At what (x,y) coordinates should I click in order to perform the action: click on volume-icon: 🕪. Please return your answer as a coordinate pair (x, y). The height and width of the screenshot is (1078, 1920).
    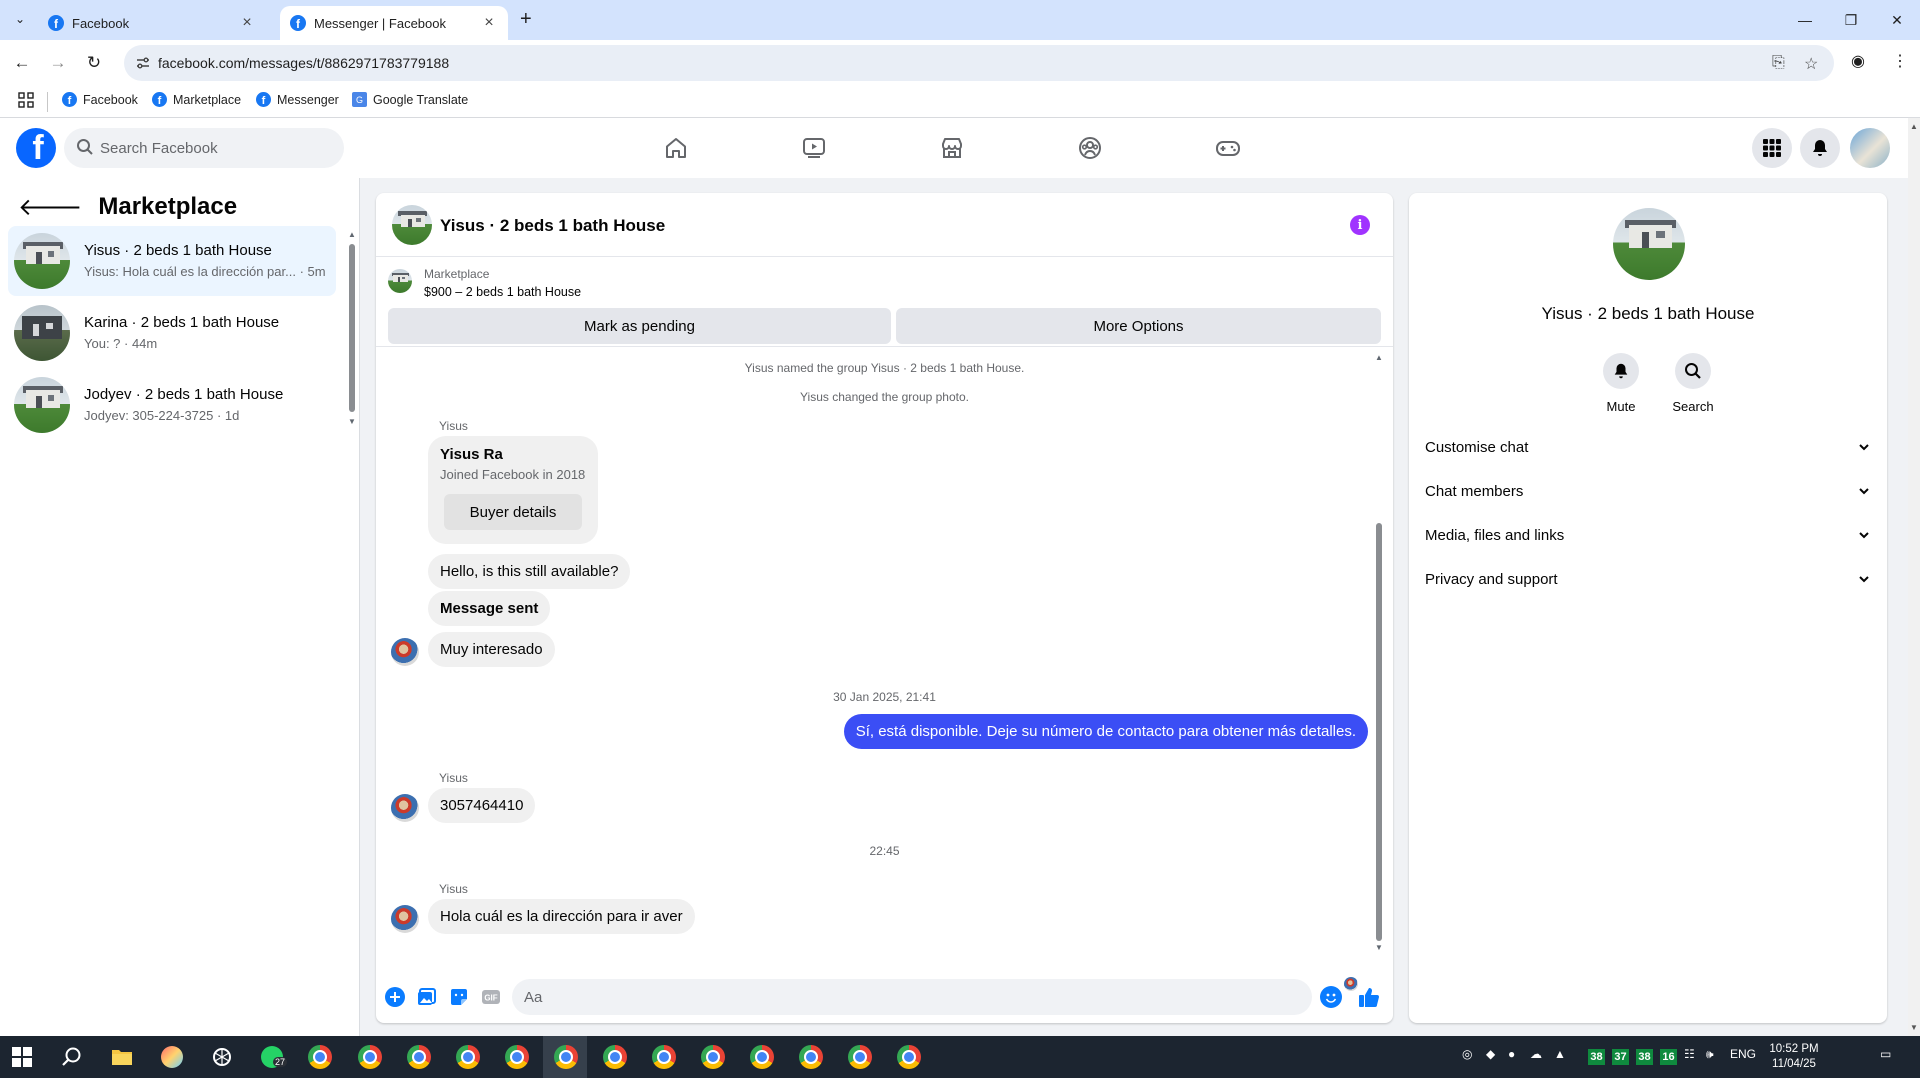
    Looking at the image, I should click on (1710, 1054).